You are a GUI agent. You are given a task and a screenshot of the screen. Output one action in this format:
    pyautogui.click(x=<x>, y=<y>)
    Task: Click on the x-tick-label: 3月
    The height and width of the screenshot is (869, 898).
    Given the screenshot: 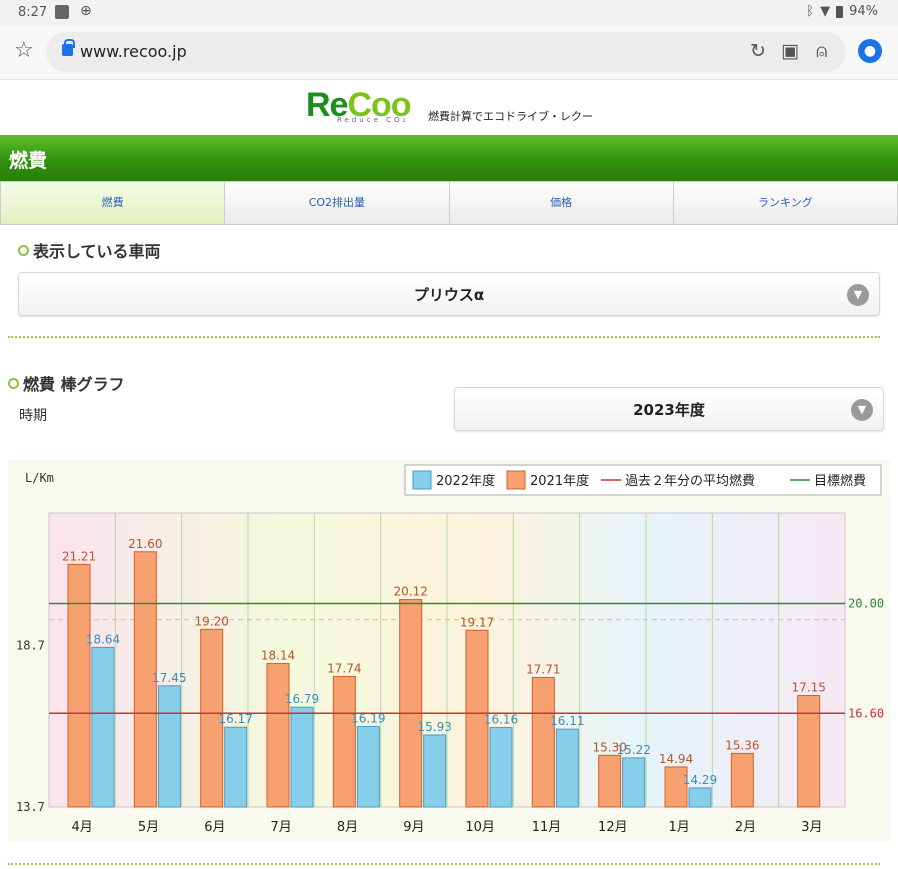 What is the action you would take?
    pyautogui.click(x=811, y=827)
    